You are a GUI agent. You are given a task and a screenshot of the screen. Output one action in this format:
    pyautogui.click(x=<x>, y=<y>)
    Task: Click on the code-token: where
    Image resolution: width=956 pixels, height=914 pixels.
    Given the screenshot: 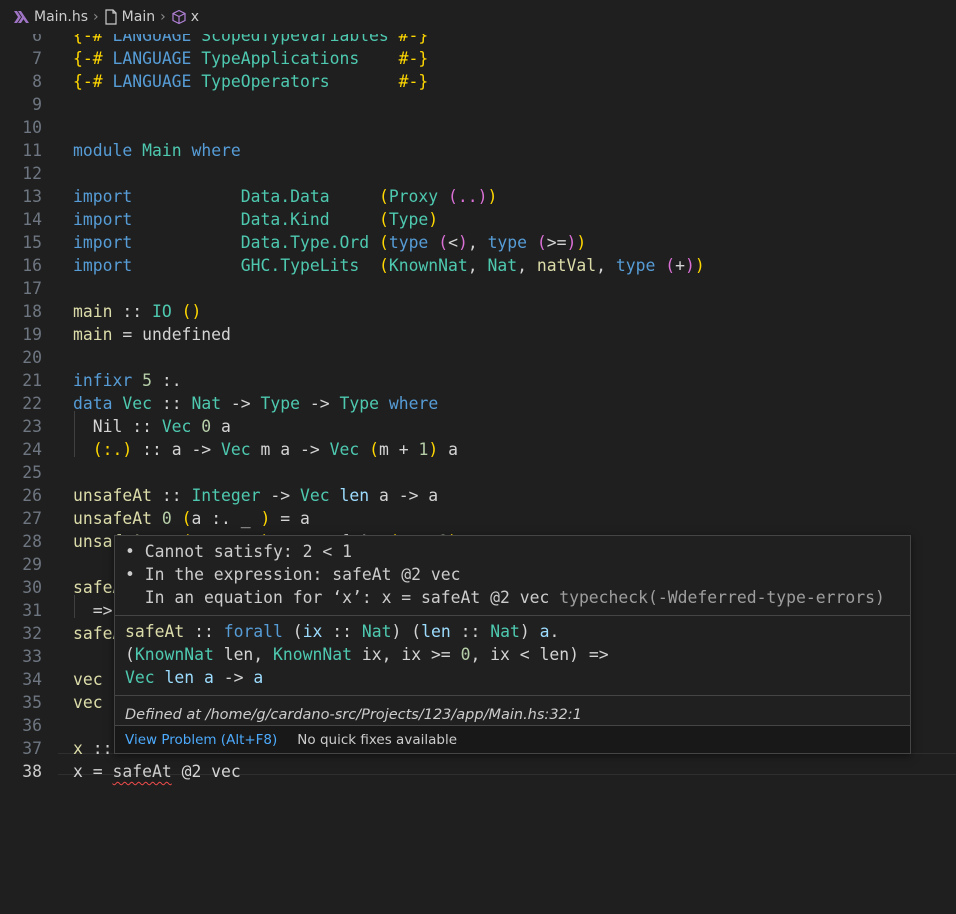 What is the action you would take?
    pyautogui.click(x=413, y=403)
    